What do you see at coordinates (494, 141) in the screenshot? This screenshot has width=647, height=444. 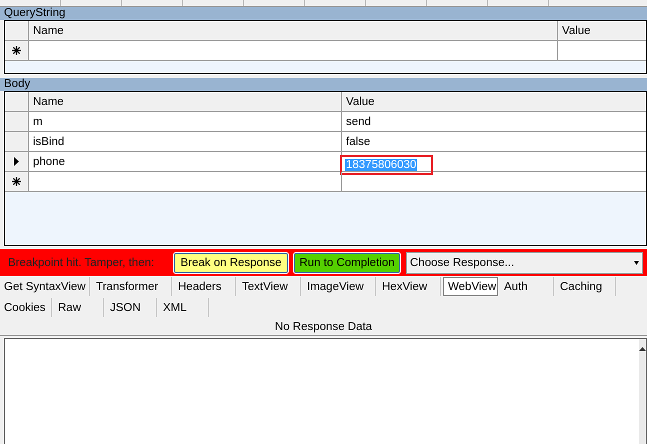 I see `table-cell: false` at bounding box center [494, 141].